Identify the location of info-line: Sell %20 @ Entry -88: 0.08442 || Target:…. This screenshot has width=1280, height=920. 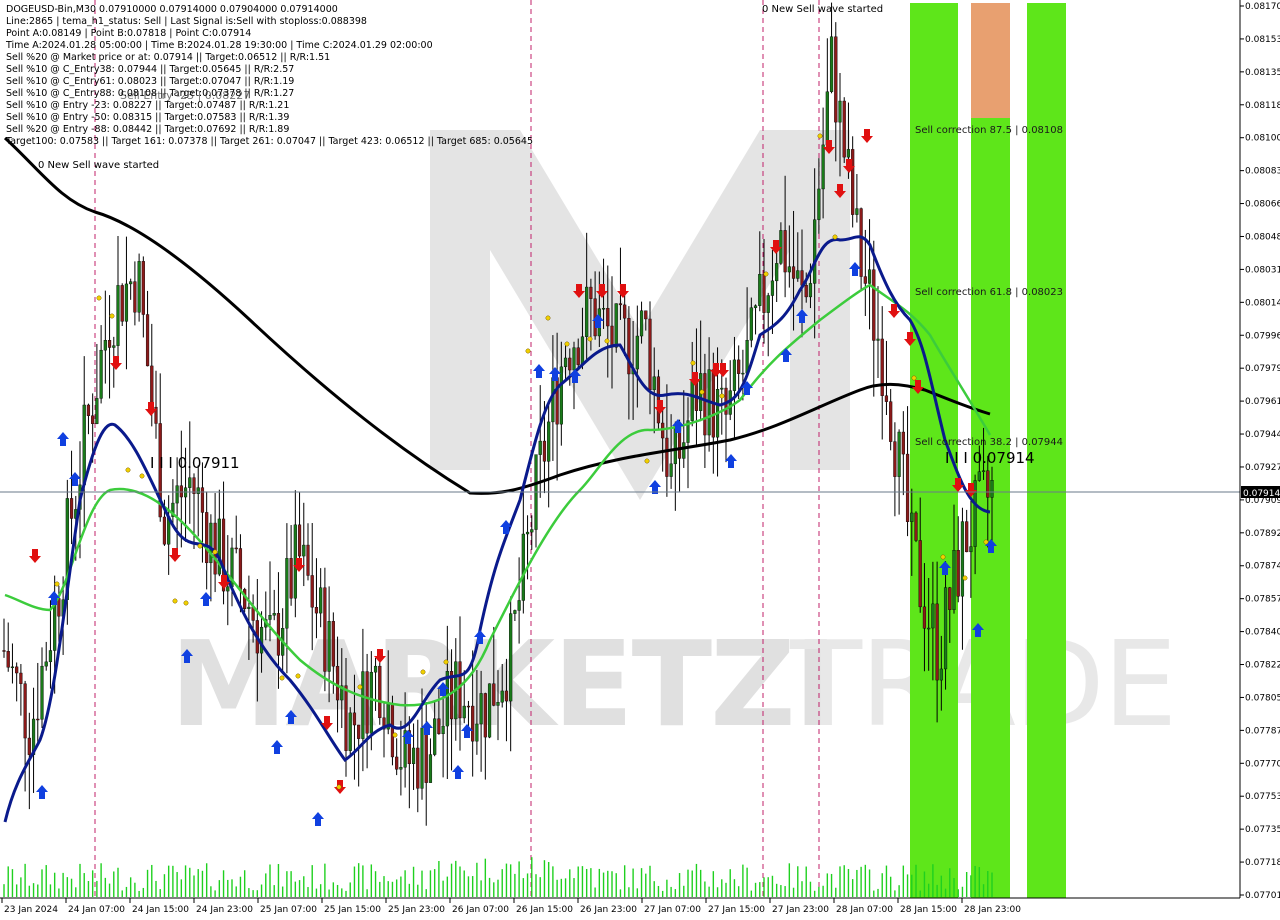
(147, 129).